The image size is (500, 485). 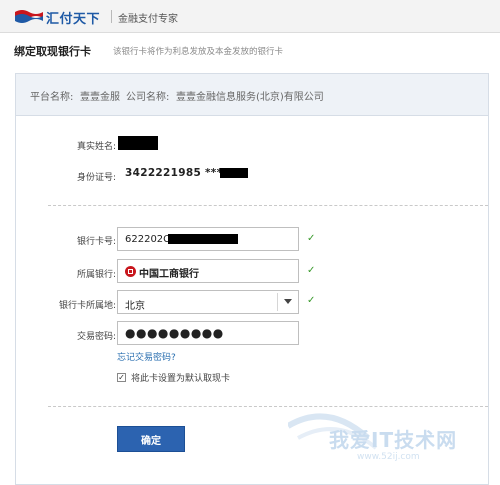 What do you see at coordinates (135, 306) in the screenshot?
I see `region-value: 北京` at bounding box center [135, 306].